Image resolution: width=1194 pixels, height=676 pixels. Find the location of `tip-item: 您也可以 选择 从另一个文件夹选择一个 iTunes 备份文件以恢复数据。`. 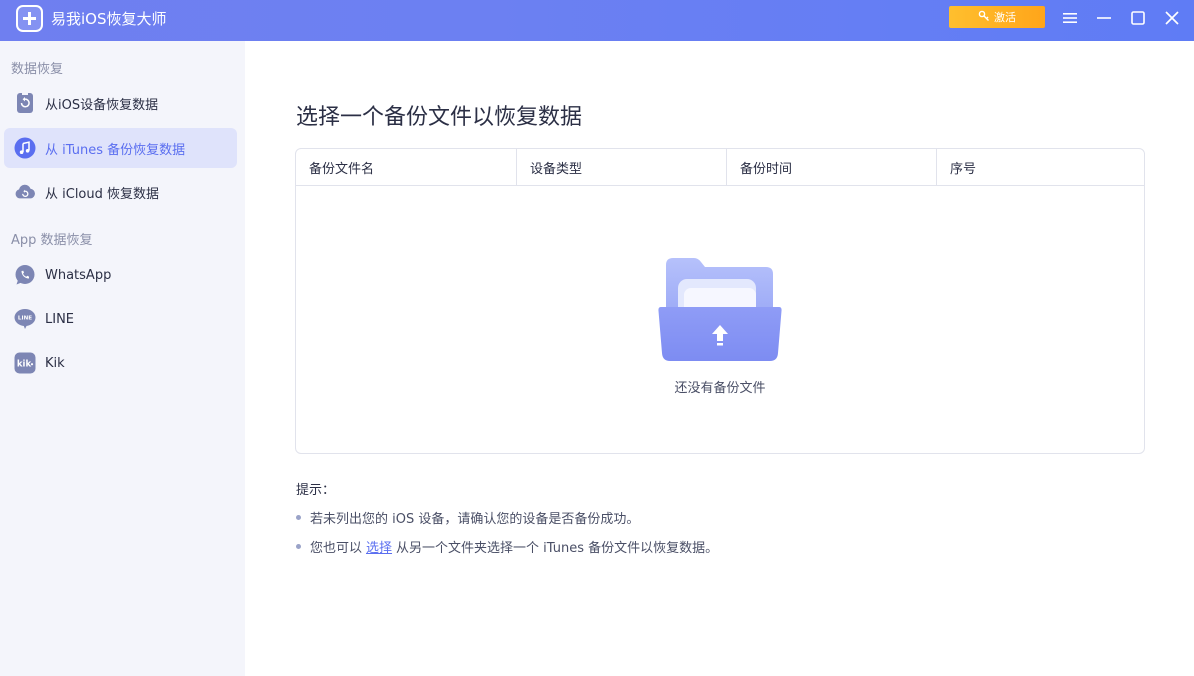

tip-item: 您也可以 选择 从另一个文件夹选择一个 iTunes 备份文件以恢复数据。 is located at coordinates (507, 546).